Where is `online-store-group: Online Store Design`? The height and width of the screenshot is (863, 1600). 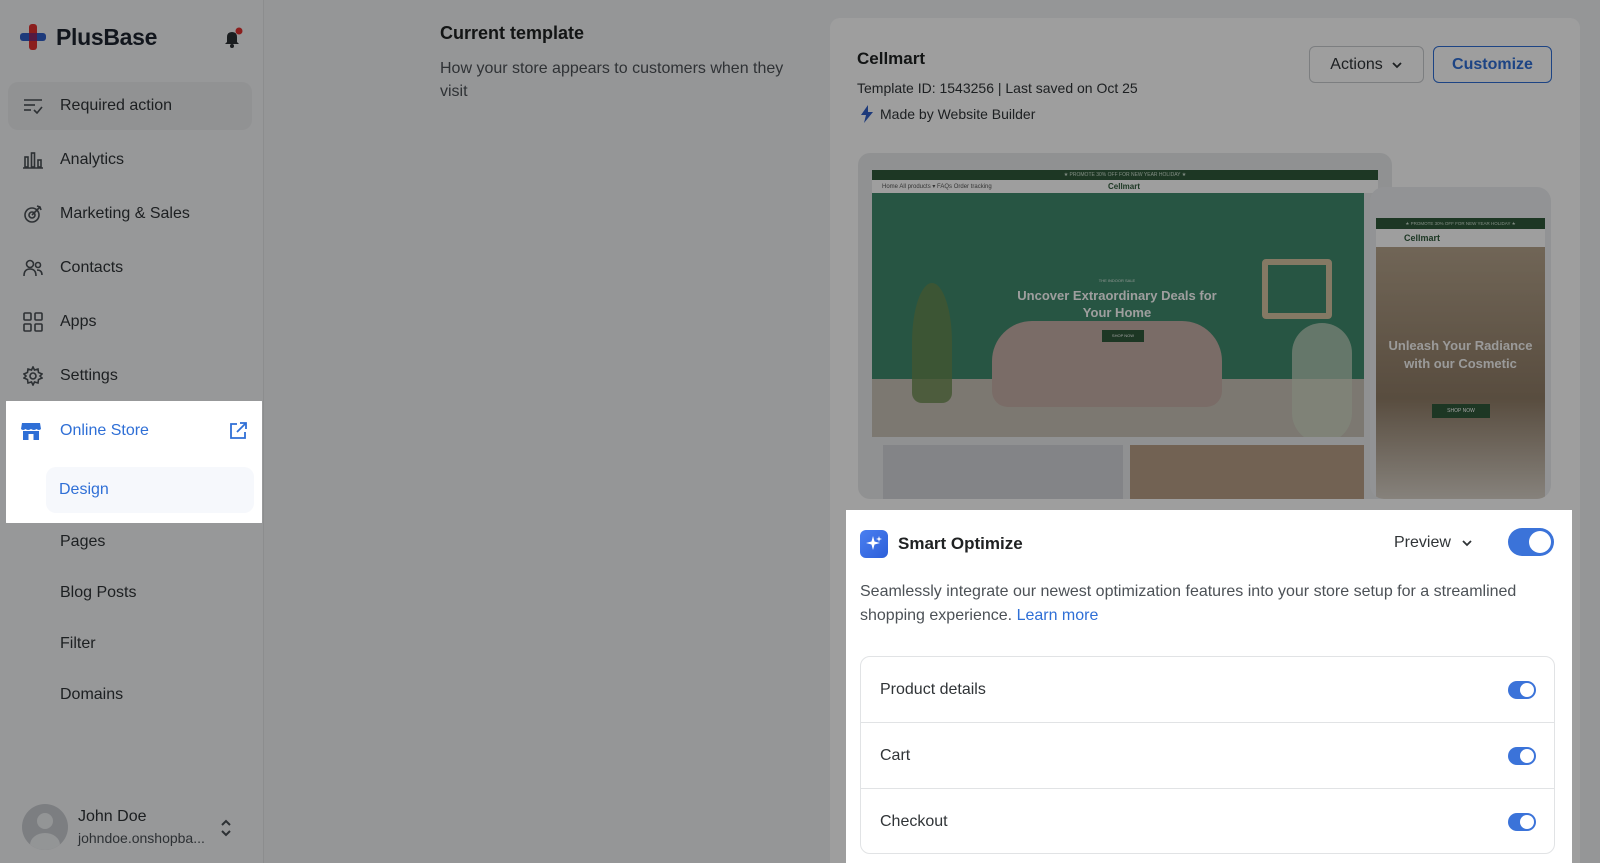
online-store-group: Online Store Design is located at coordinates (134, 462).